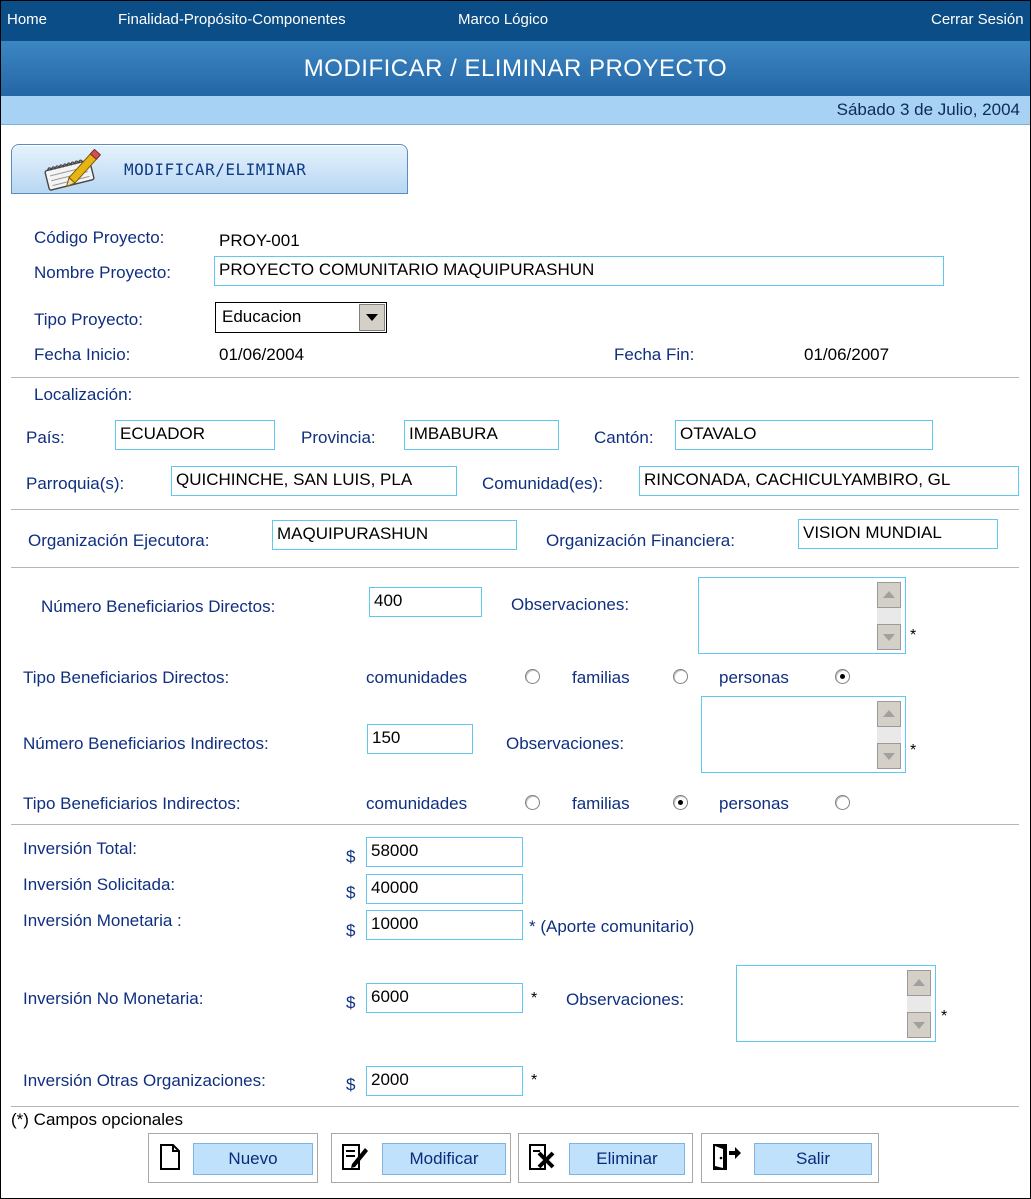 Image resolution: width=1031 pixels, height=1199 pixels. I want to click on parroquia-label: Parroquia(s):, so click(75, 483).